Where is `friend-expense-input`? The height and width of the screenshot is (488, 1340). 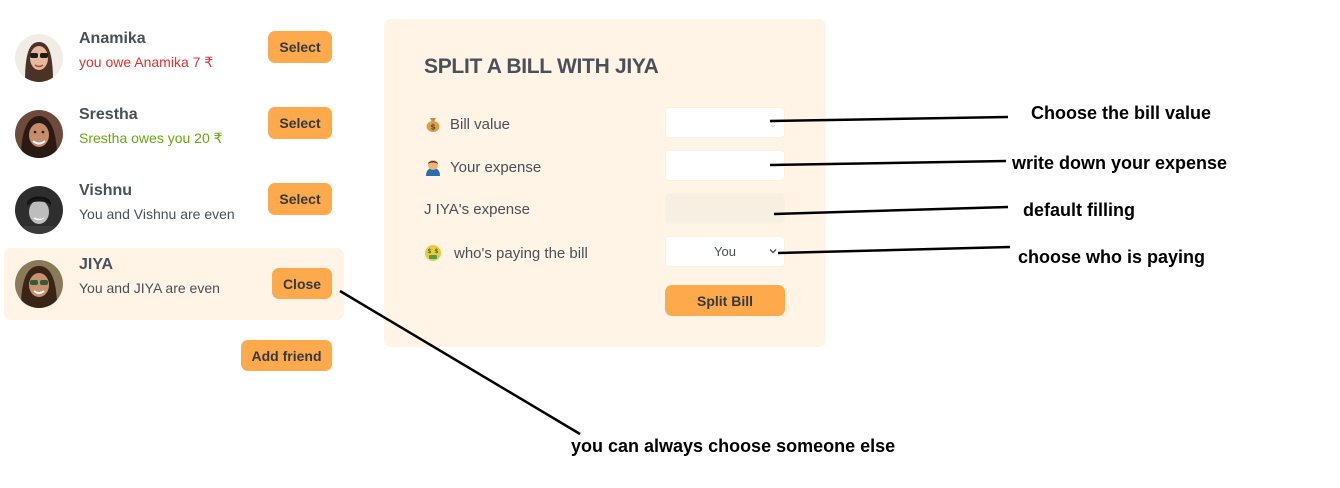 friend-expense-input is located at coordinates (725, 208).